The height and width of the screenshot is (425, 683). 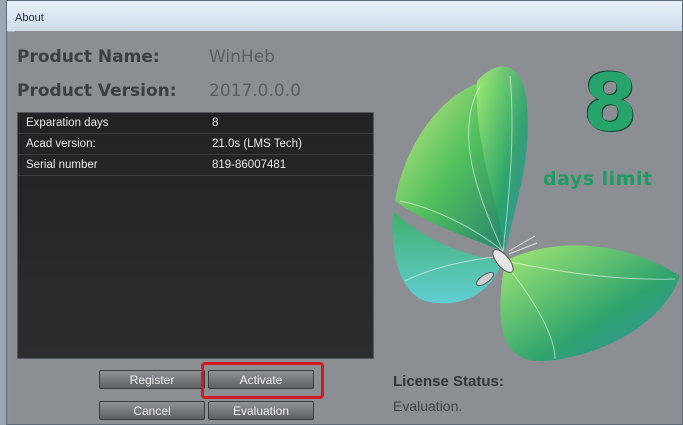 What do you see at coordinates (67, 123) in the screenshot?
I see `info-key: Exparation days` at bounding box center [67, 123].